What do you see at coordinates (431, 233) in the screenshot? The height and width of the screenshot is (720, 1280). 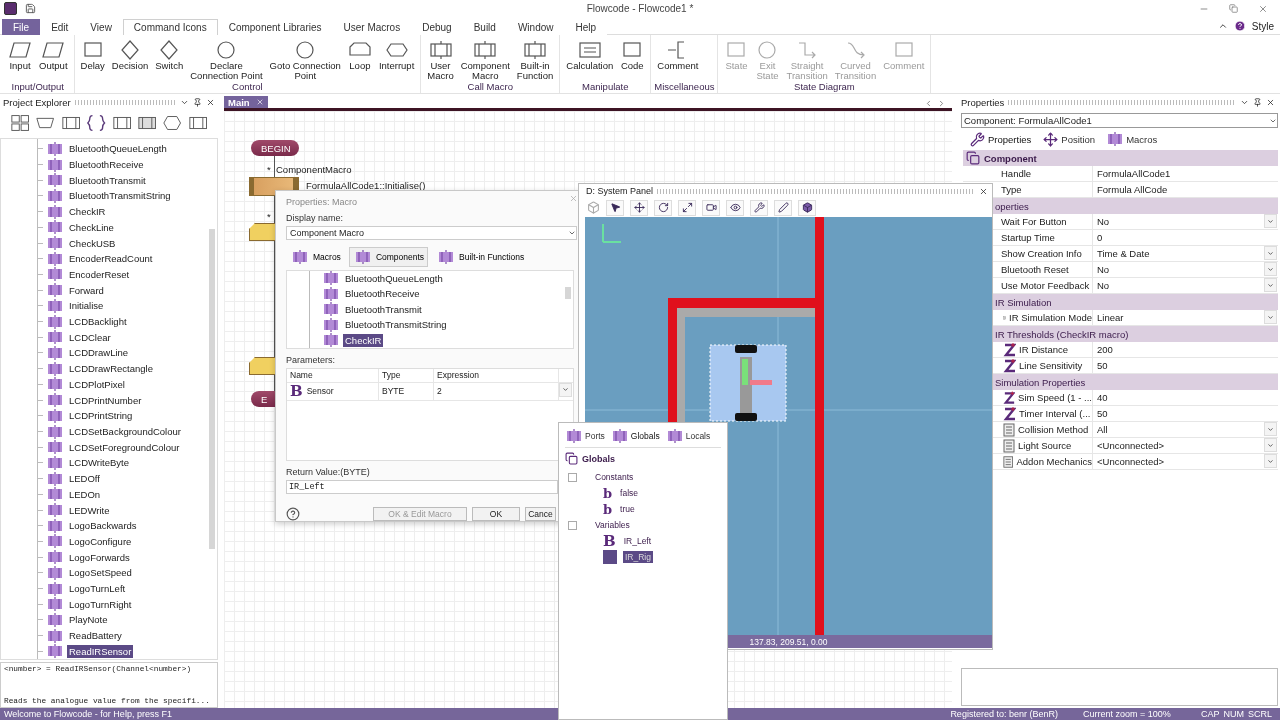 I see `display-name-field: Component Macro` at bounding box center [431, 233].